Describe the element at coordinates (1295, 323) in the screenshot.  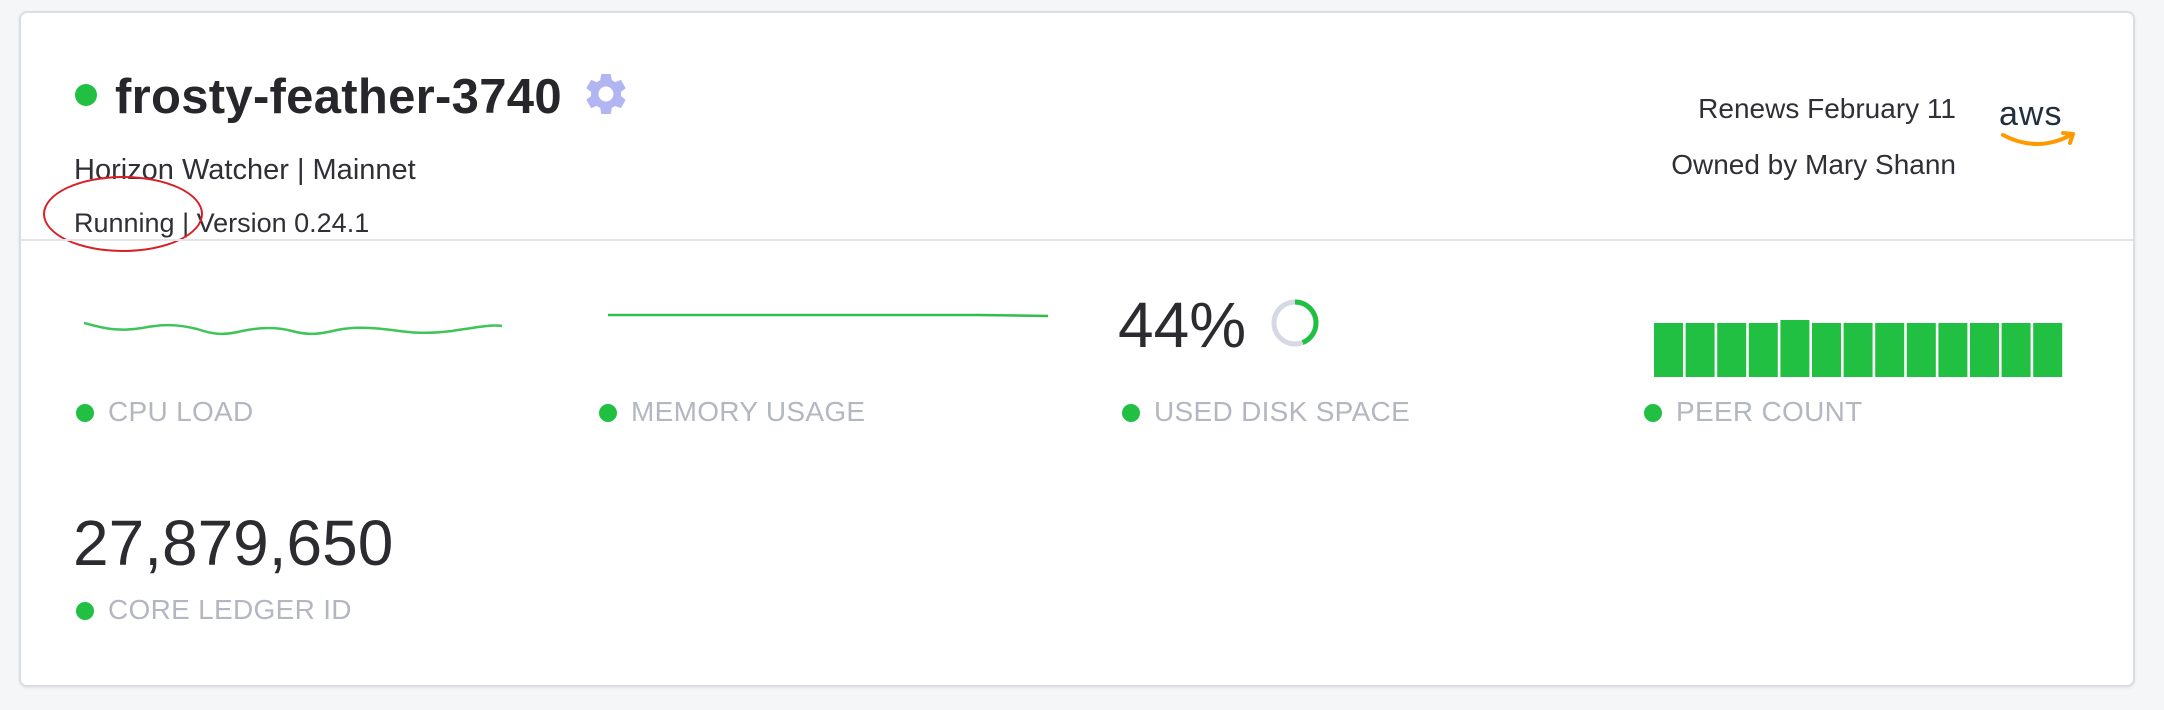
I see `disk-space-ring` at that location.